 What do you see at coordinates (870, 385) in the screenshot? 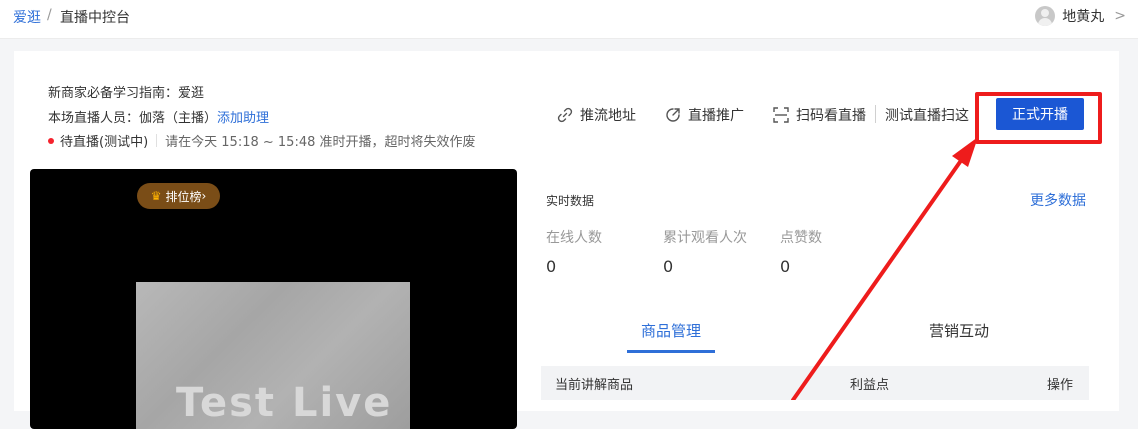
I see `column-header: 利益点` at bounding box center [870, 385].